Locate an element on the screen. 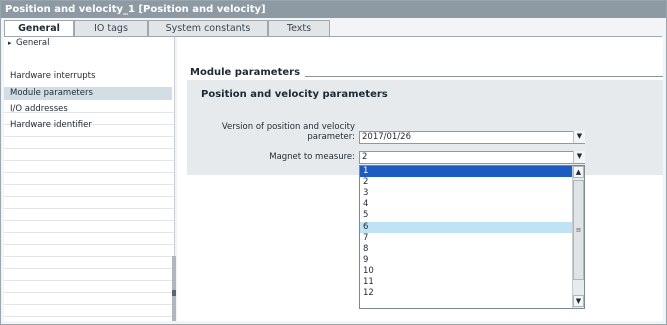 This screenshot has height=325, width=667. nav-item-io-addresses: I/O addresses is located at coordinates (88, 109).